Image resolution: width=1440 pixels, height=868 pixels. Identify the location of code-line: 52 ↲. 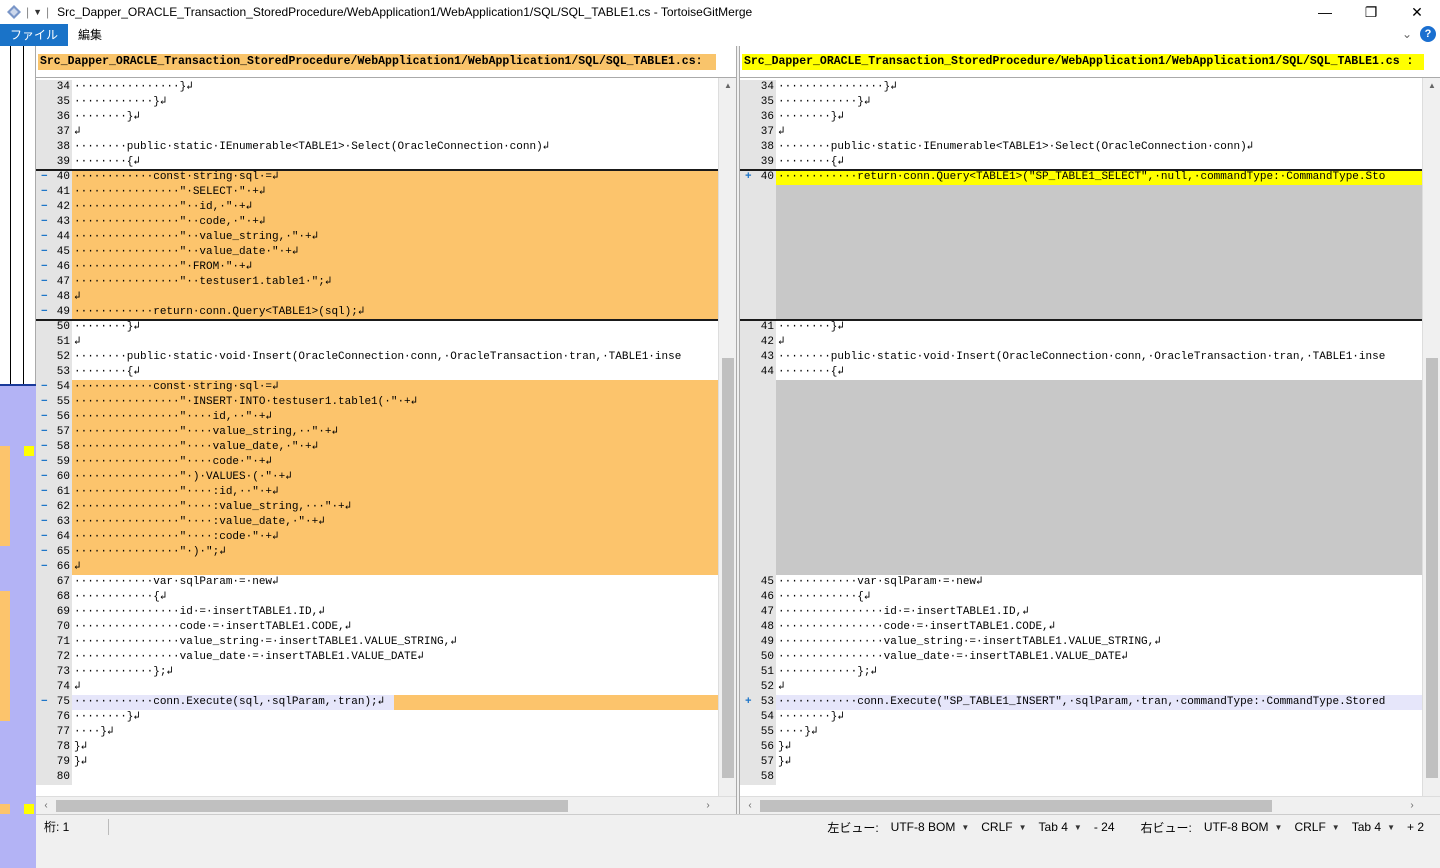
(1081, 687).